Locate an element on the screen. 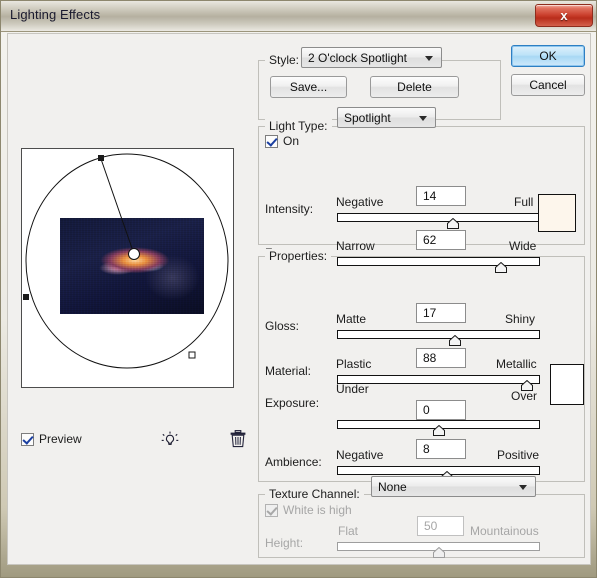 This screenshot has width=597, height=578. light-on-checkbox is located at coordinates (271, 141).